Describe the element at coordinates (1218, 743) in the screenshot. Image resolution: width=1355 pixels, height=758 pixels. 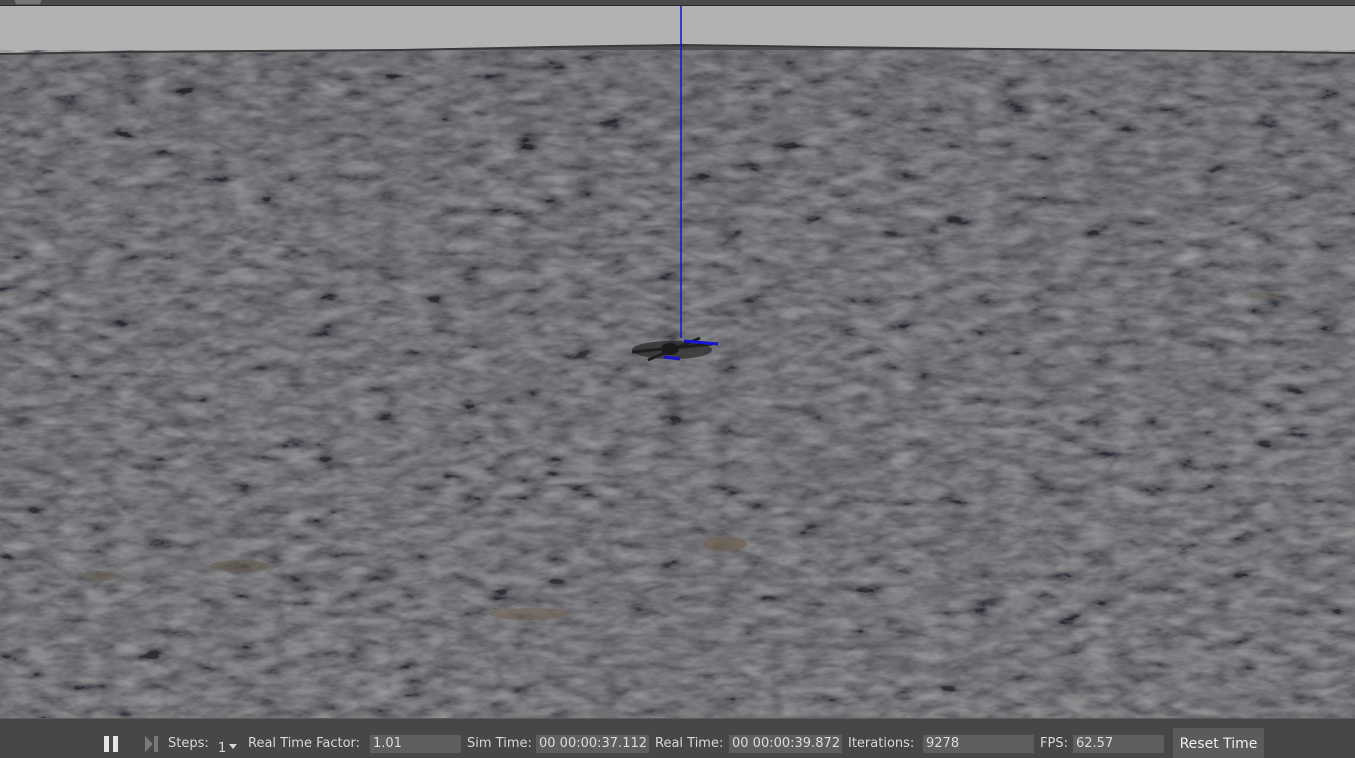
I see `reset-time-button: Reset Time` at that location.